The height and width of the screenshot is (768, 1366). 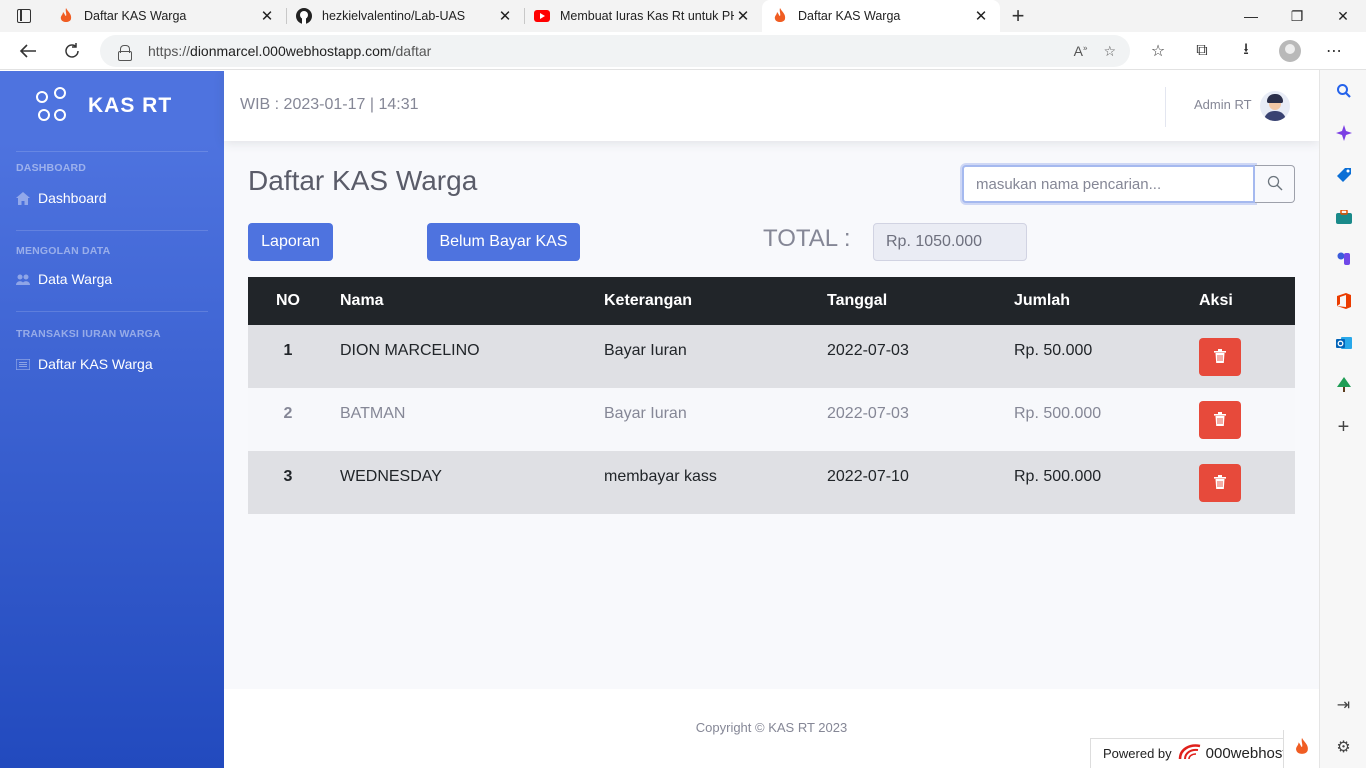 What do you see at coordinates (1343, 133) in the screenshot?
I see `copilot-icon` at bounding box center [1343, 133].